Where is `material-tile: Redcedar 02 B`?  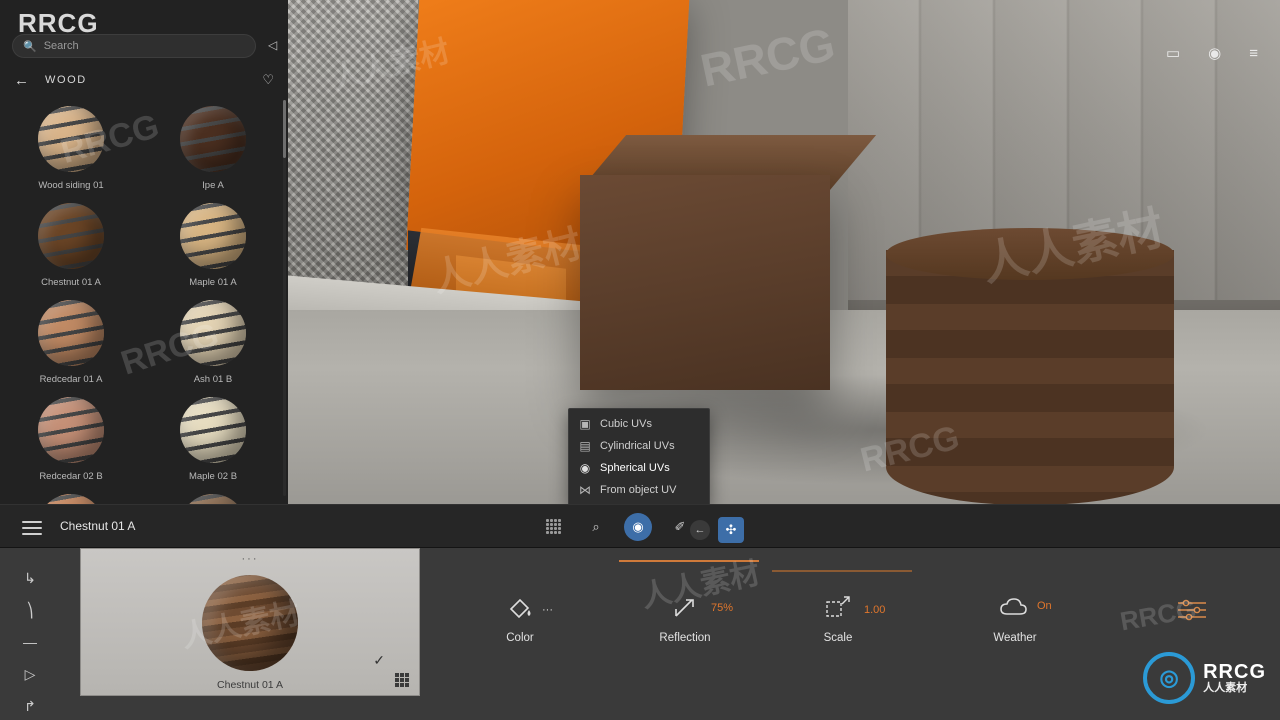
material-tile: Redcedar 02 B is located at coordinates (71, 439).